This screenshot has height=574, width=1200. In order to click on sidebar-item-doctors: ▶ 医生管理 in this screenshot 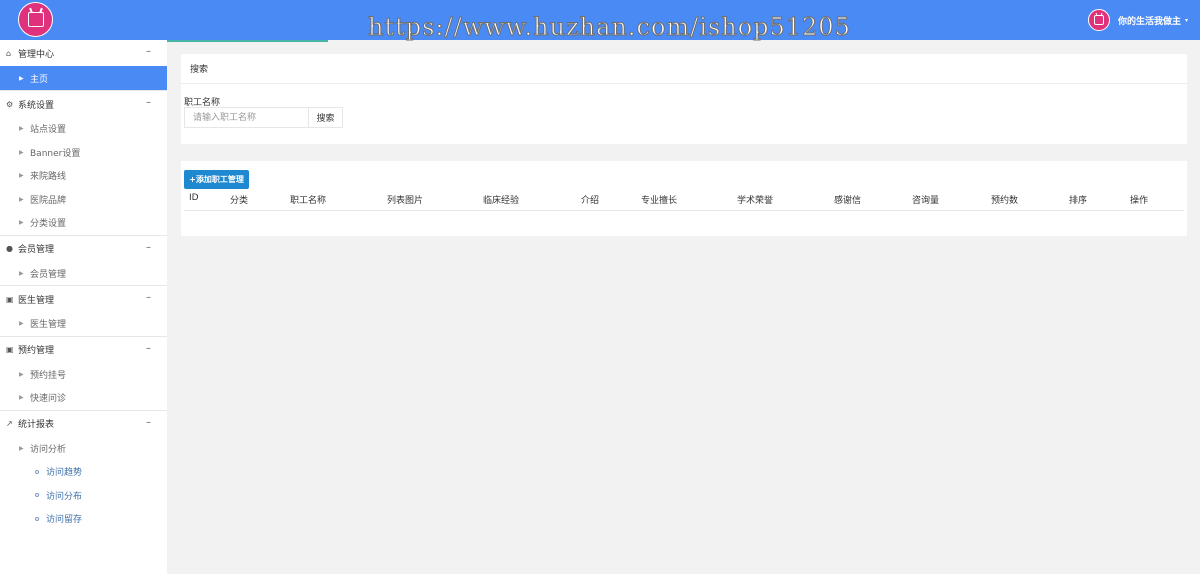, I will do `click(83, 324)`.